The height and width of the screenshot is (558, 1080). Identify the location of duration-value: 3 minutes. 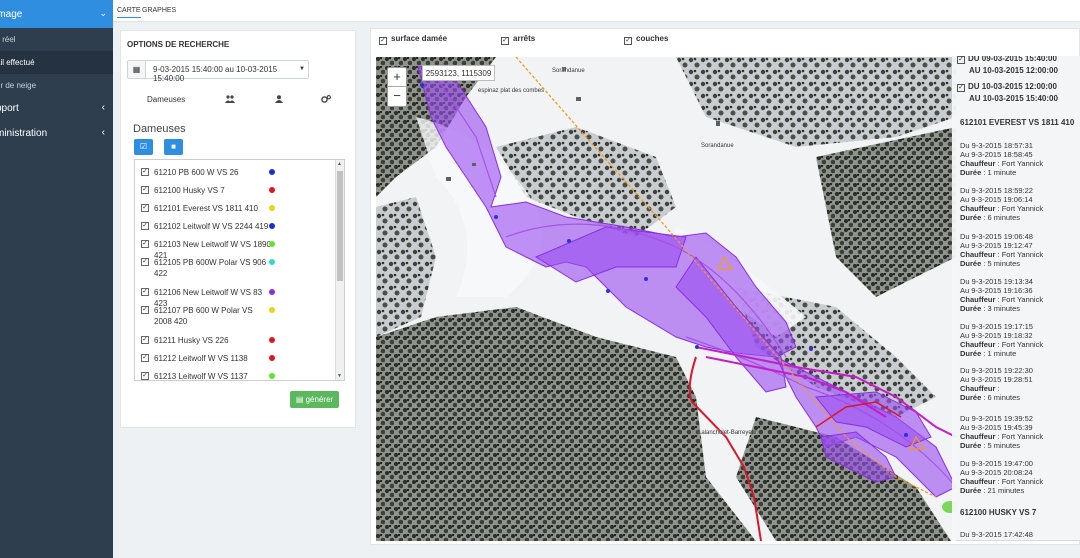
(1004, 308).